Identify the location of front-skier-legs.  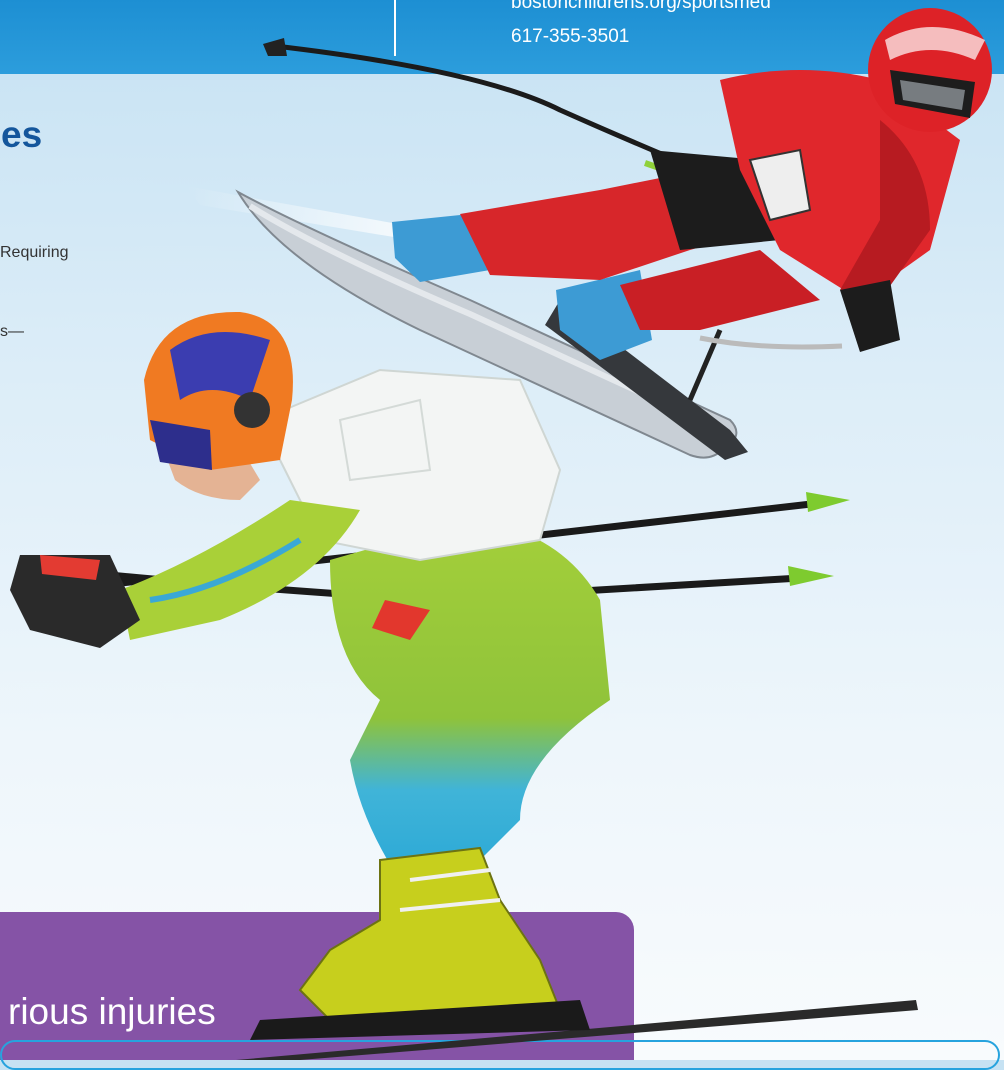
(470, 700).